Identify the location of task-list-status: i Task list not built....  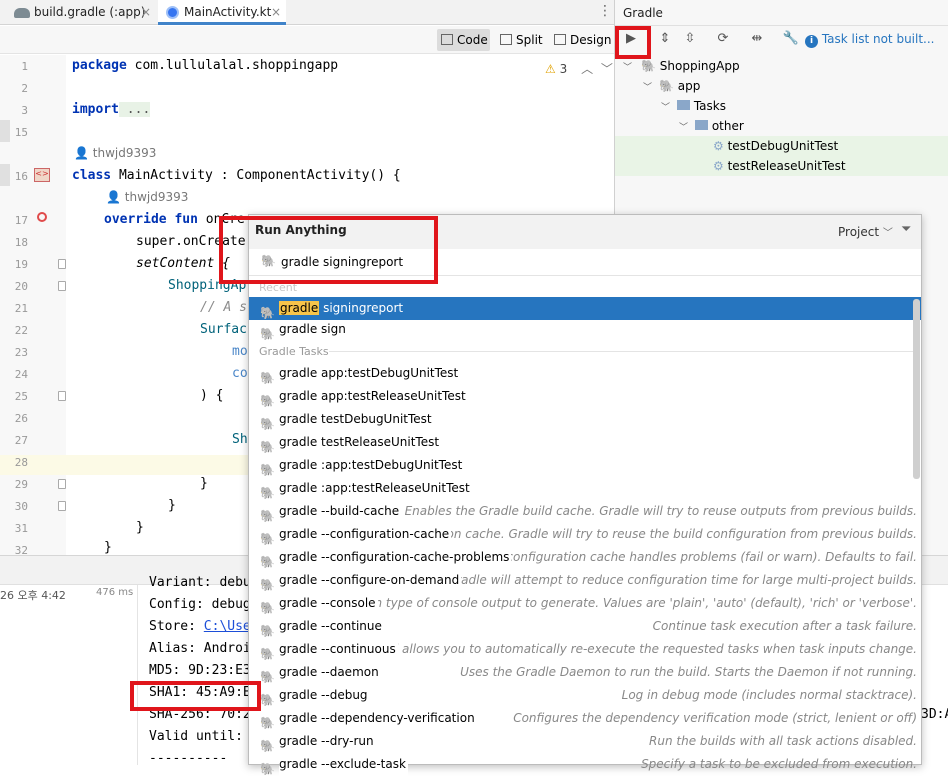
(870, 39).